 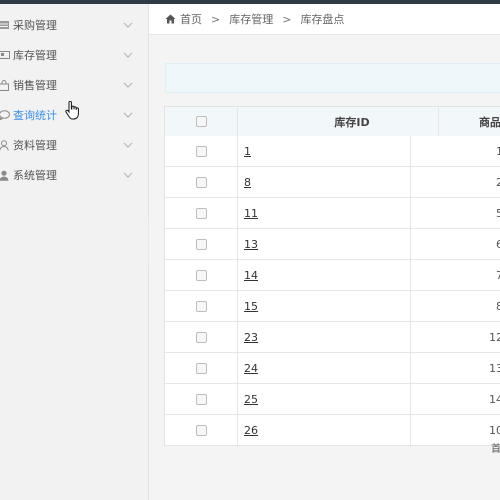 I want to click on home-icon, so click(x=170, y=19).